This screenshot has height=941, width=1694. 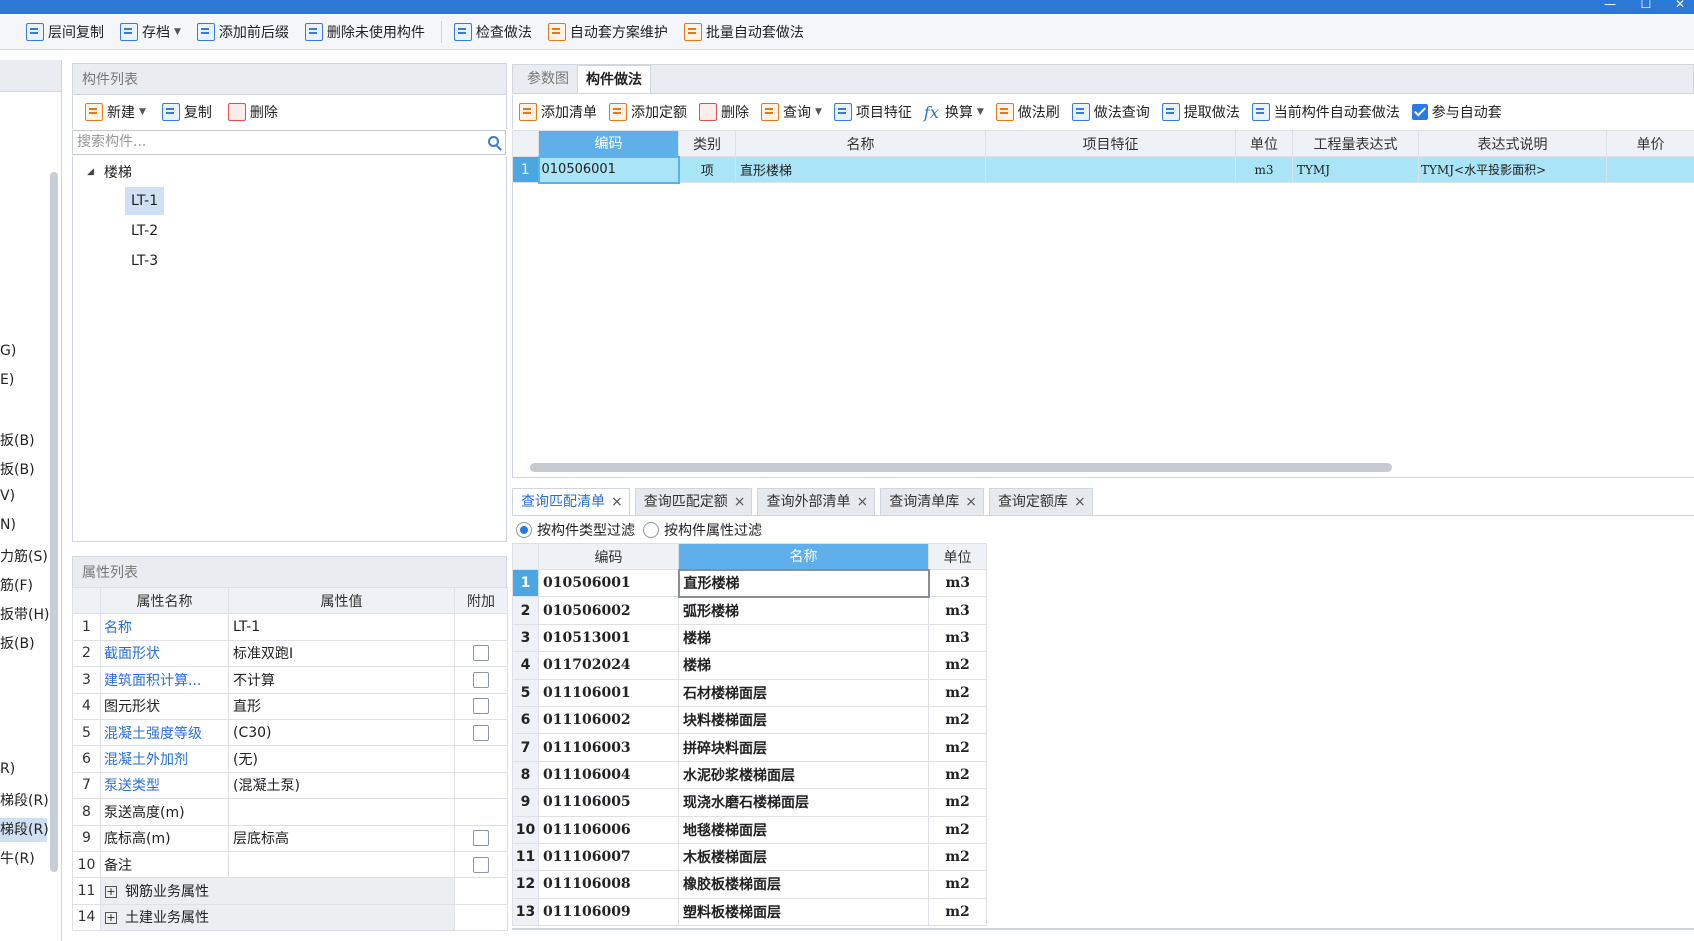 I want to click on collapse-triangle-icon: ◢, so click(x=90, y=172).